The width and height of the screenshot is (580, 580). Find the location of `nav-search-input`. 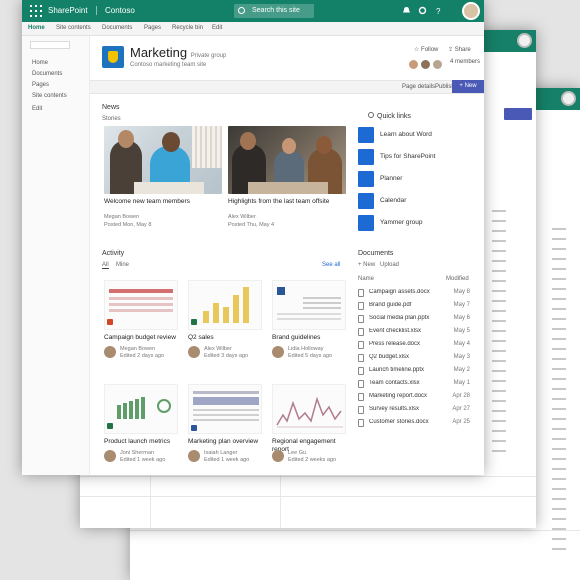

nav-search-input is located at coordinates (50, 45).